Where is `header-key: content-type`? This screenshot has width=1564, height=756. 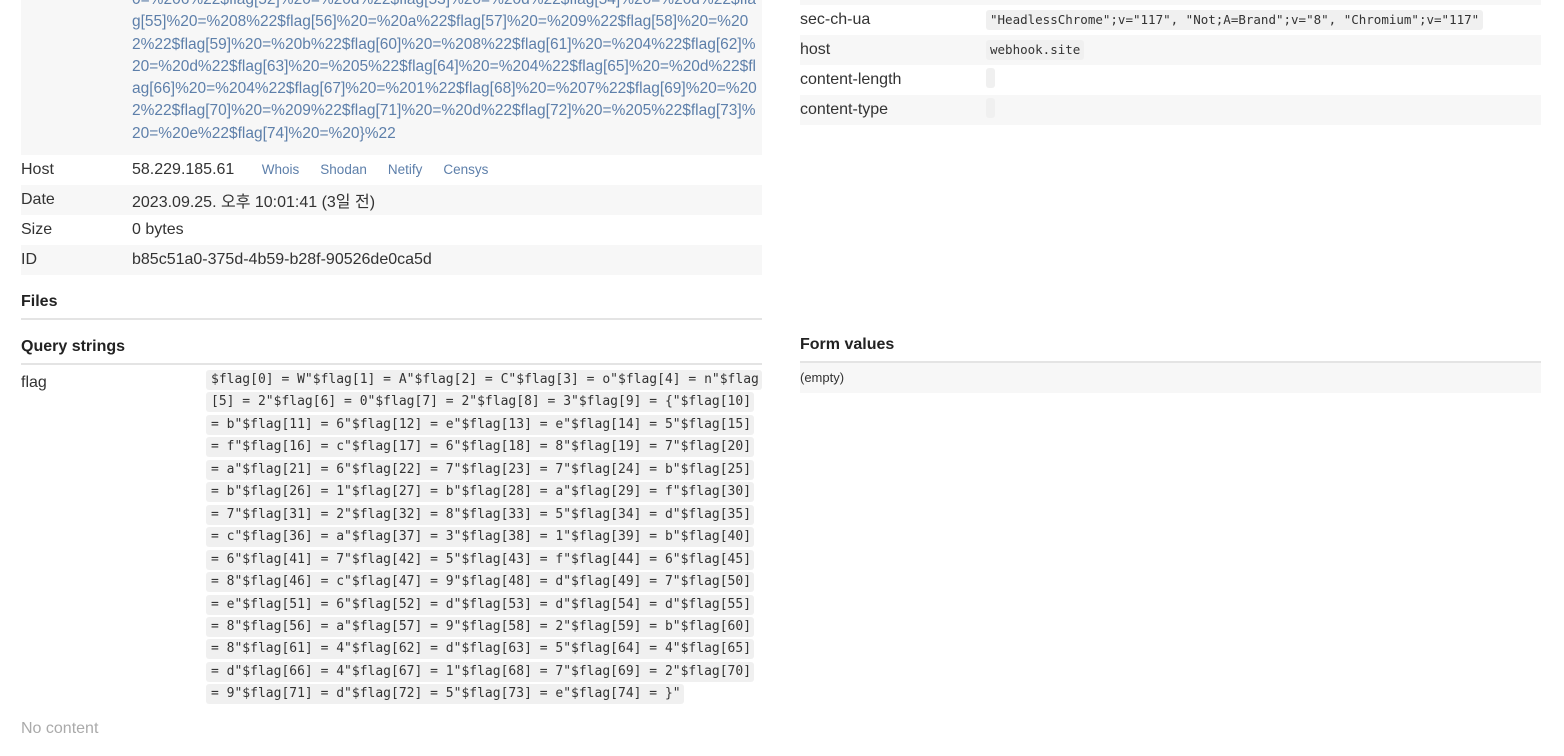
header-key: content-type is located at coordinates (844, 109).